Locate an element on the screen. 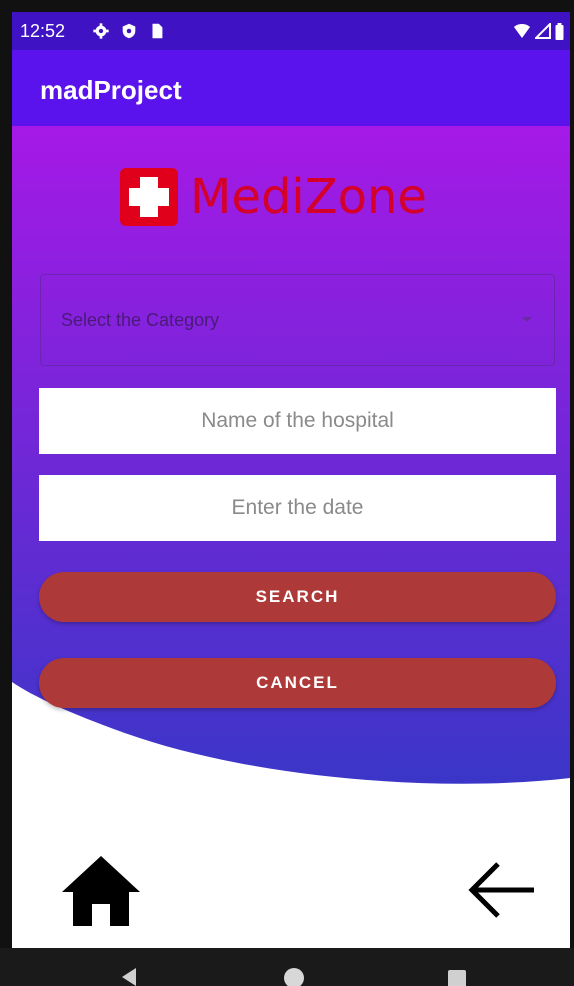 The width and height of the screenshot is (574, 986). frame-top is located at coordinates (287, 6).